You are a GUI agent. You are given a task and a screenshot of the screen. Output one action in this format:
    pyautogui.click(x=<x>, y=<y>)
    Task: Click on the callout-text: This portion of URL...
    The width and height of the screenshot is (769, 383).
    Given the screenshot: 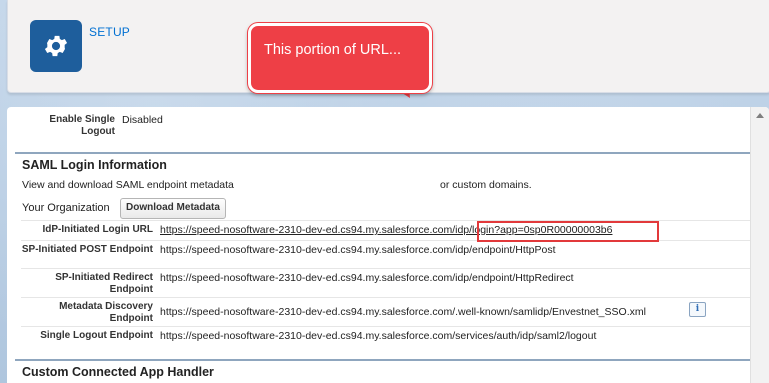 What is the action you would take?
    pyautogui.click(x=332, y=50)
    